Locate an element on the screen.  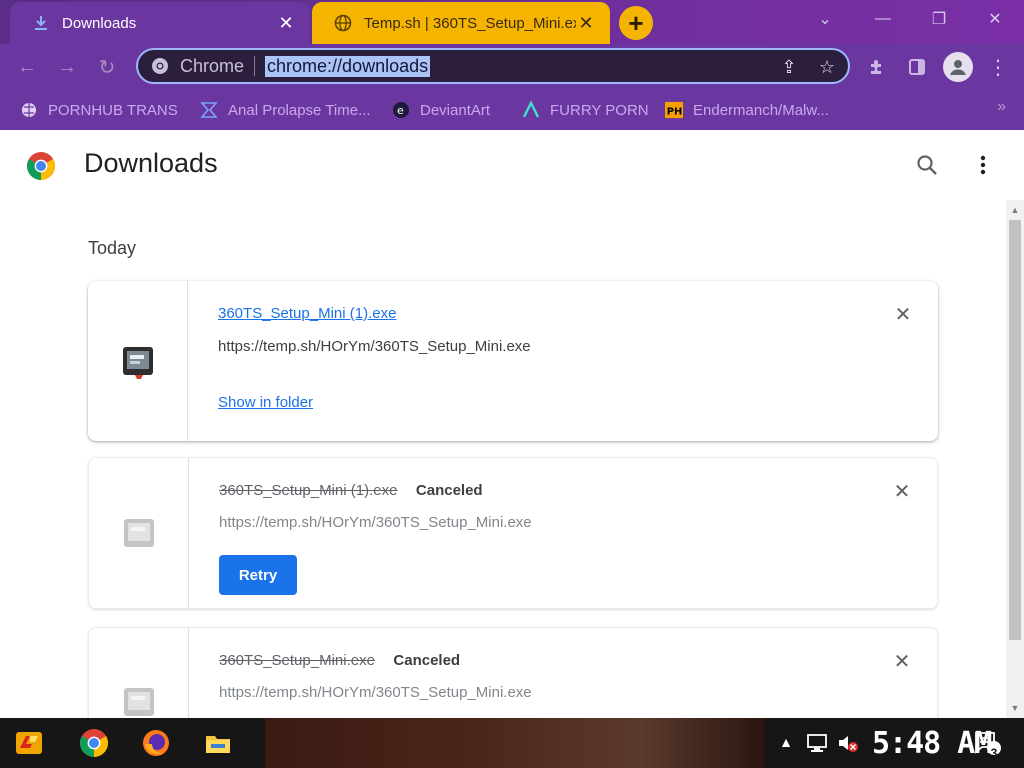
scroll-down-arrow-icon: ▼ is located at coordinates (1015, 708).